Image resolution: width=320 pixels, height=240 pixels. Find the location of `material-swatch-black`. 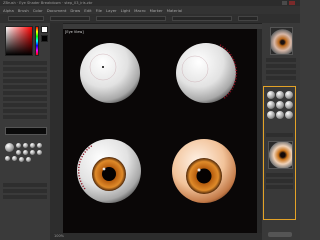

material-swatch-black is located at coordinates (26, 131).